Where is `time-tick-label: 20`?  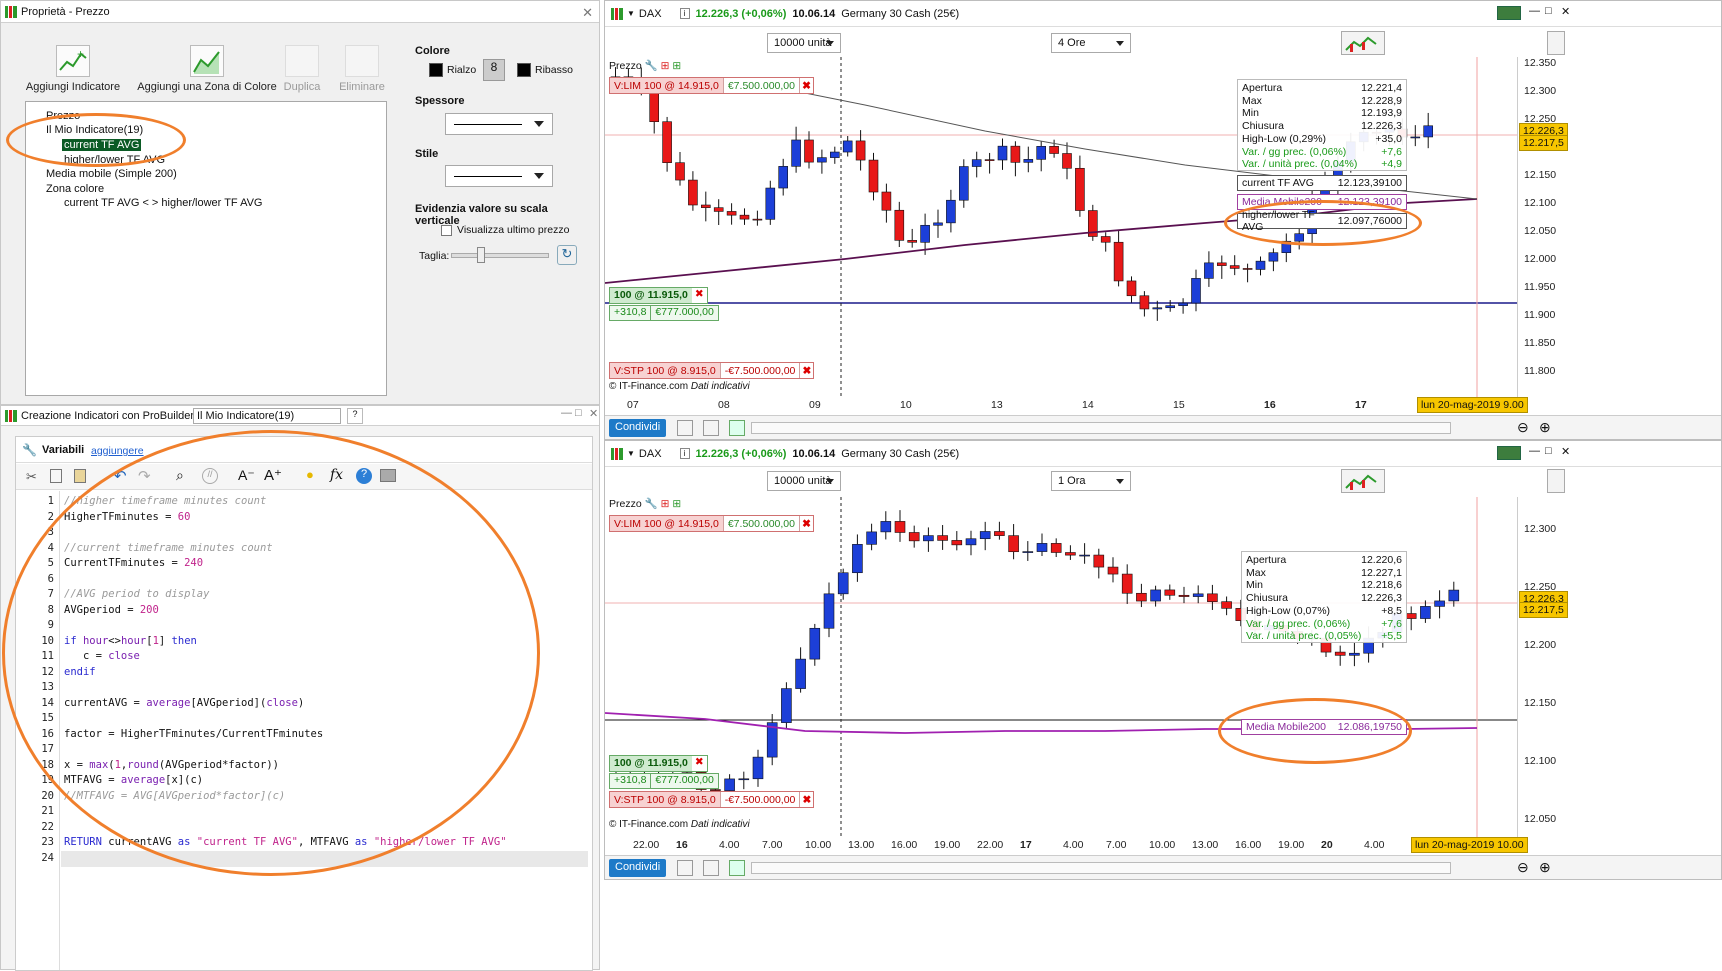
time-tick-label: 20 is located at coordinates (1327, 845).